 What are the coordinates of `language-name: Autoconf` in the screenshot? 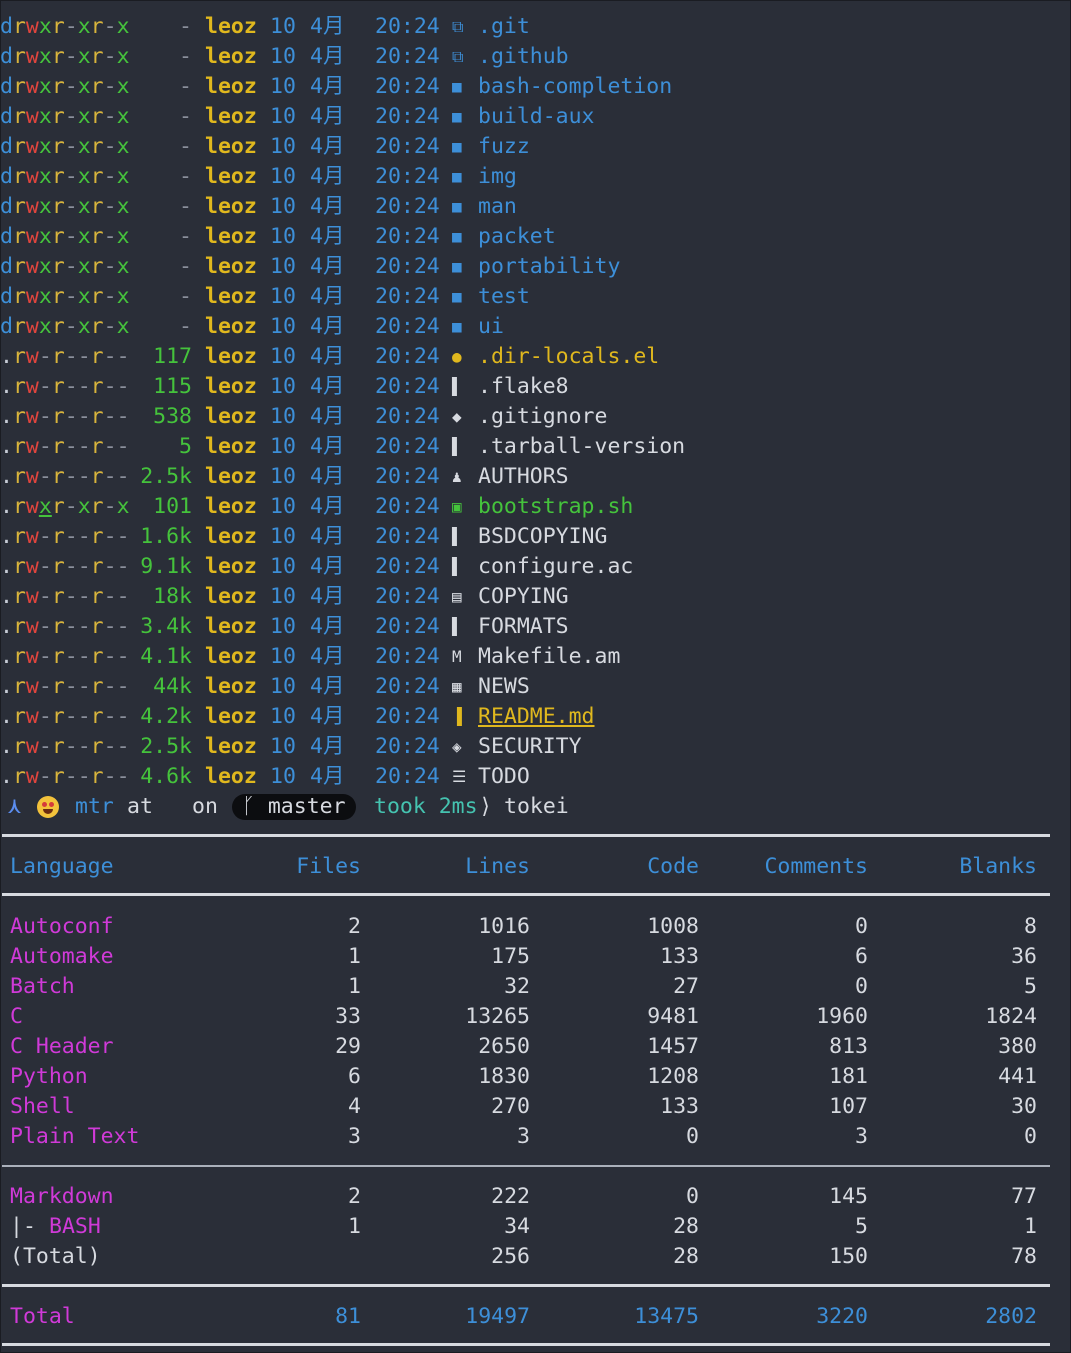 It's located at (62, 926).